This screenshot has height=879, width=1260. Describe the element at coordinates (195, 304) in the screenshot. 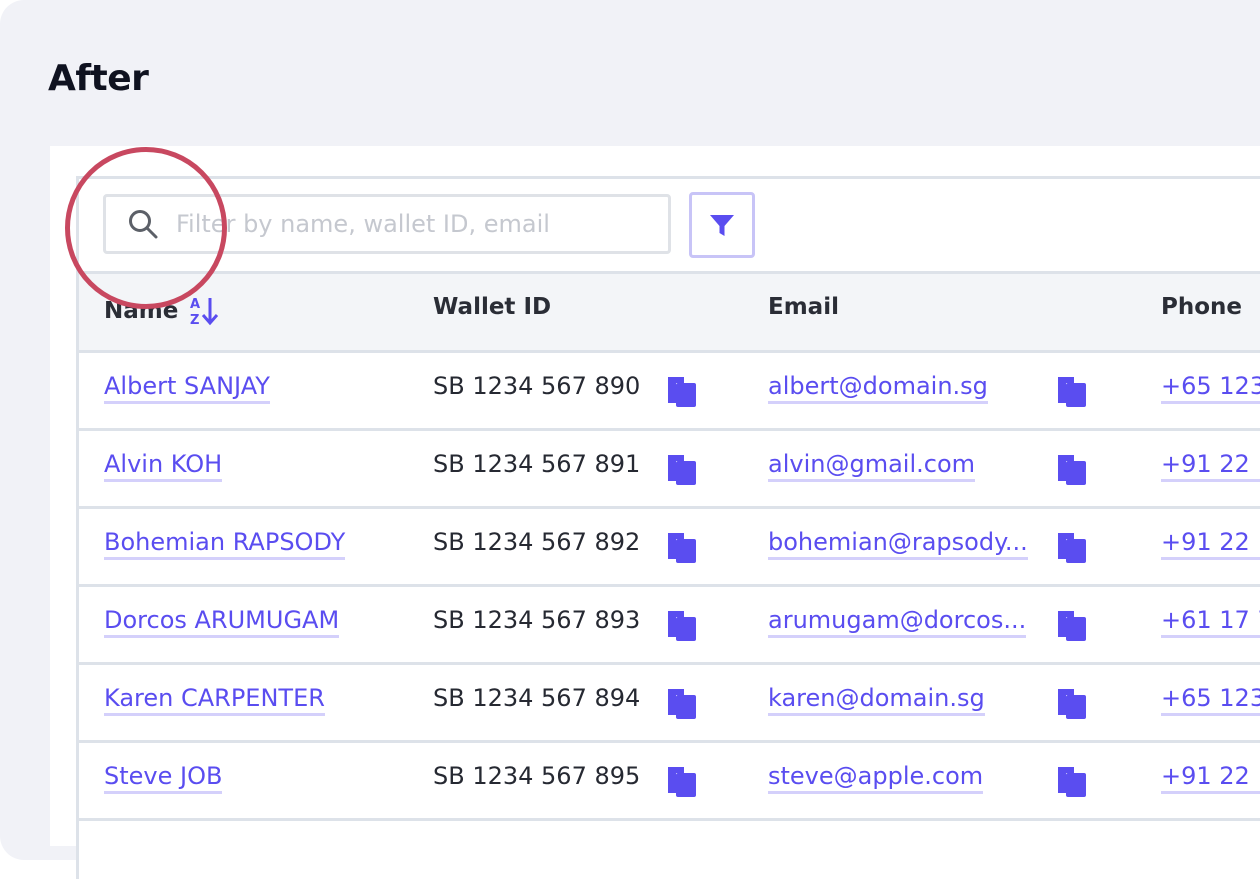

I see `svg-text: A` at that location.